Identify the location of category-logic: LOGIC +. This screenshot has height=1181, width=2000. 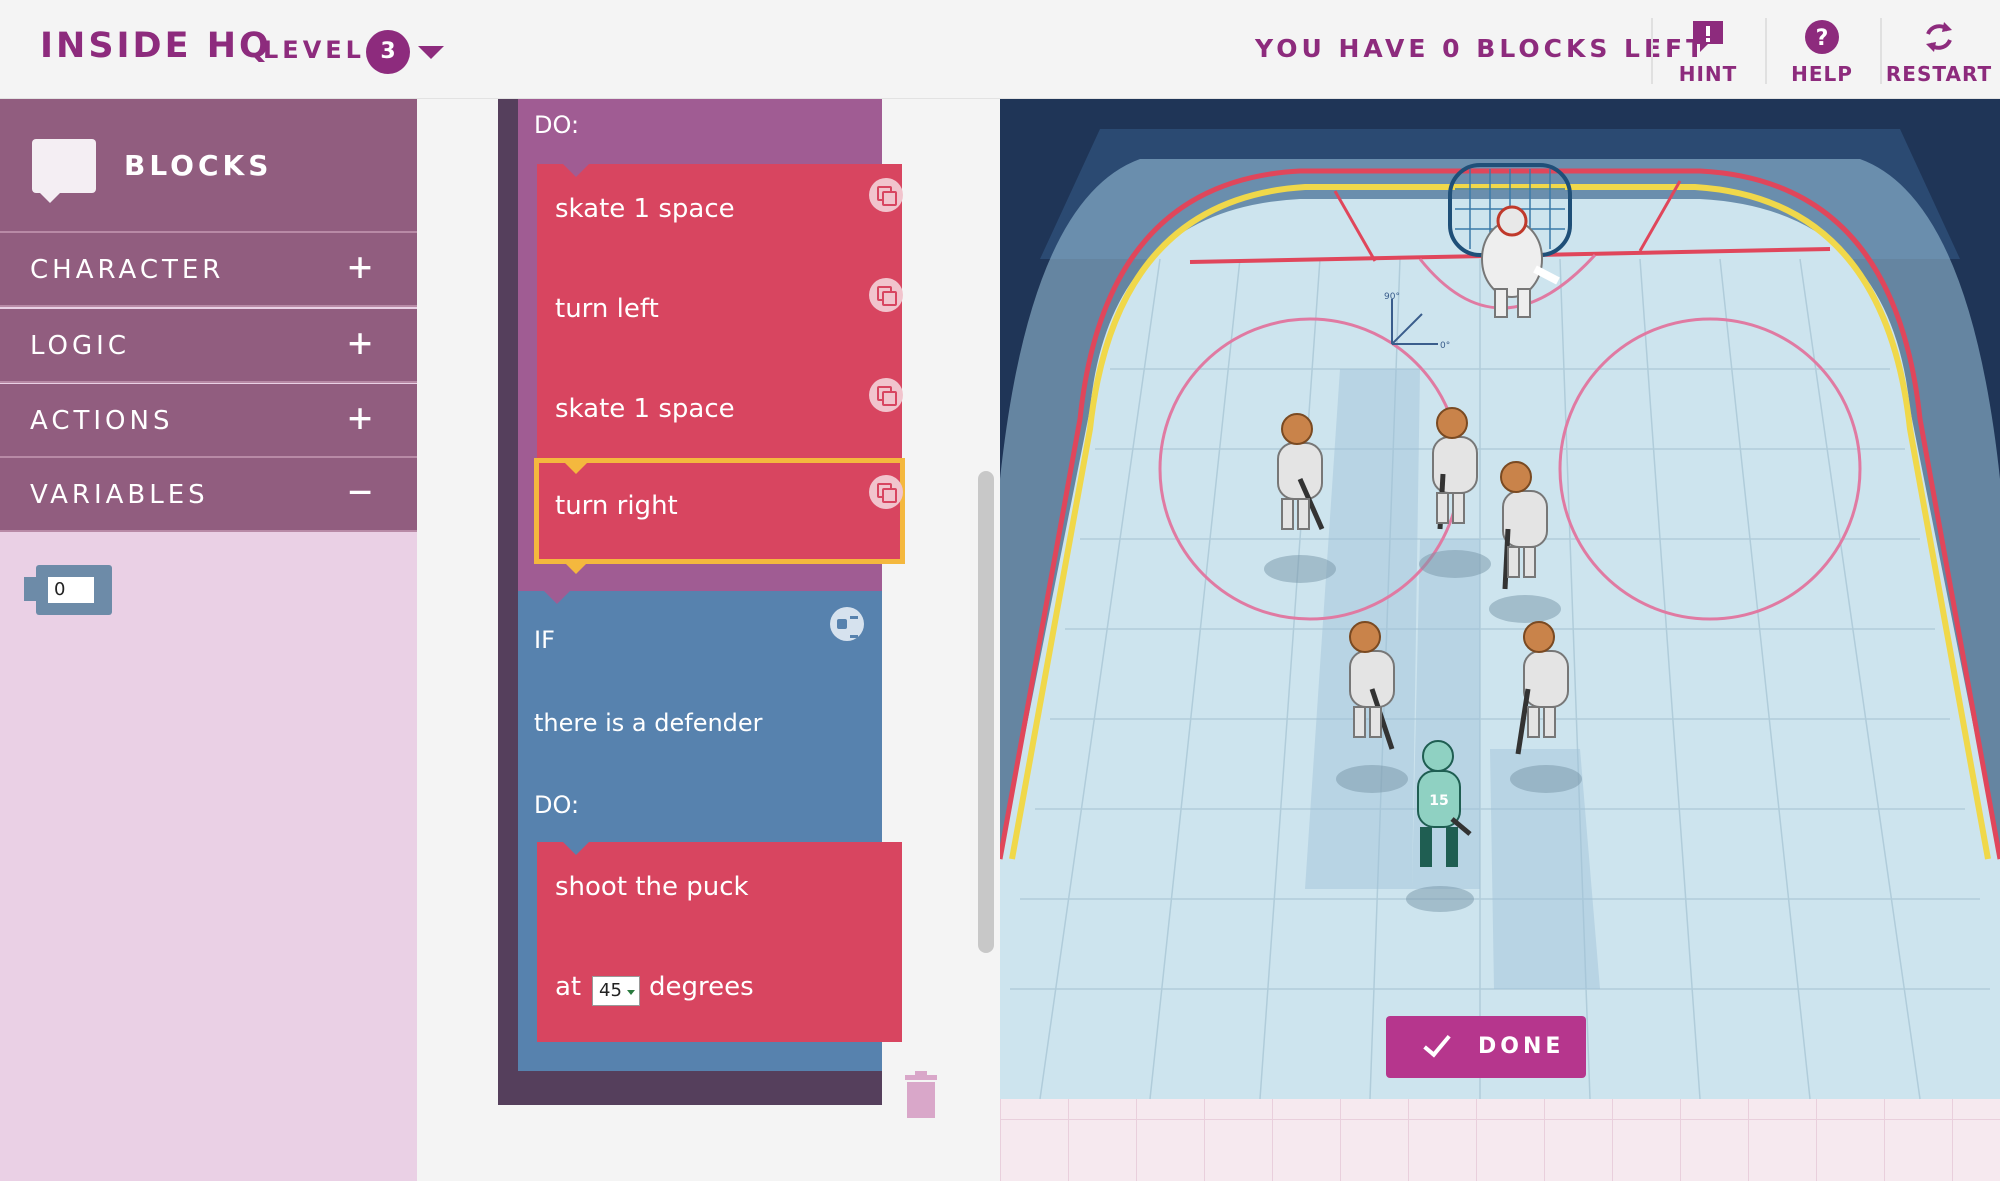
(208, 346).